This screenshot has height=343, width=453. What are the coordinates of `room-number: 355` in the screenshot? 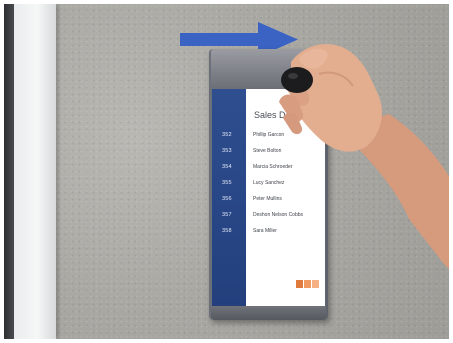 It's located at (227, 183).